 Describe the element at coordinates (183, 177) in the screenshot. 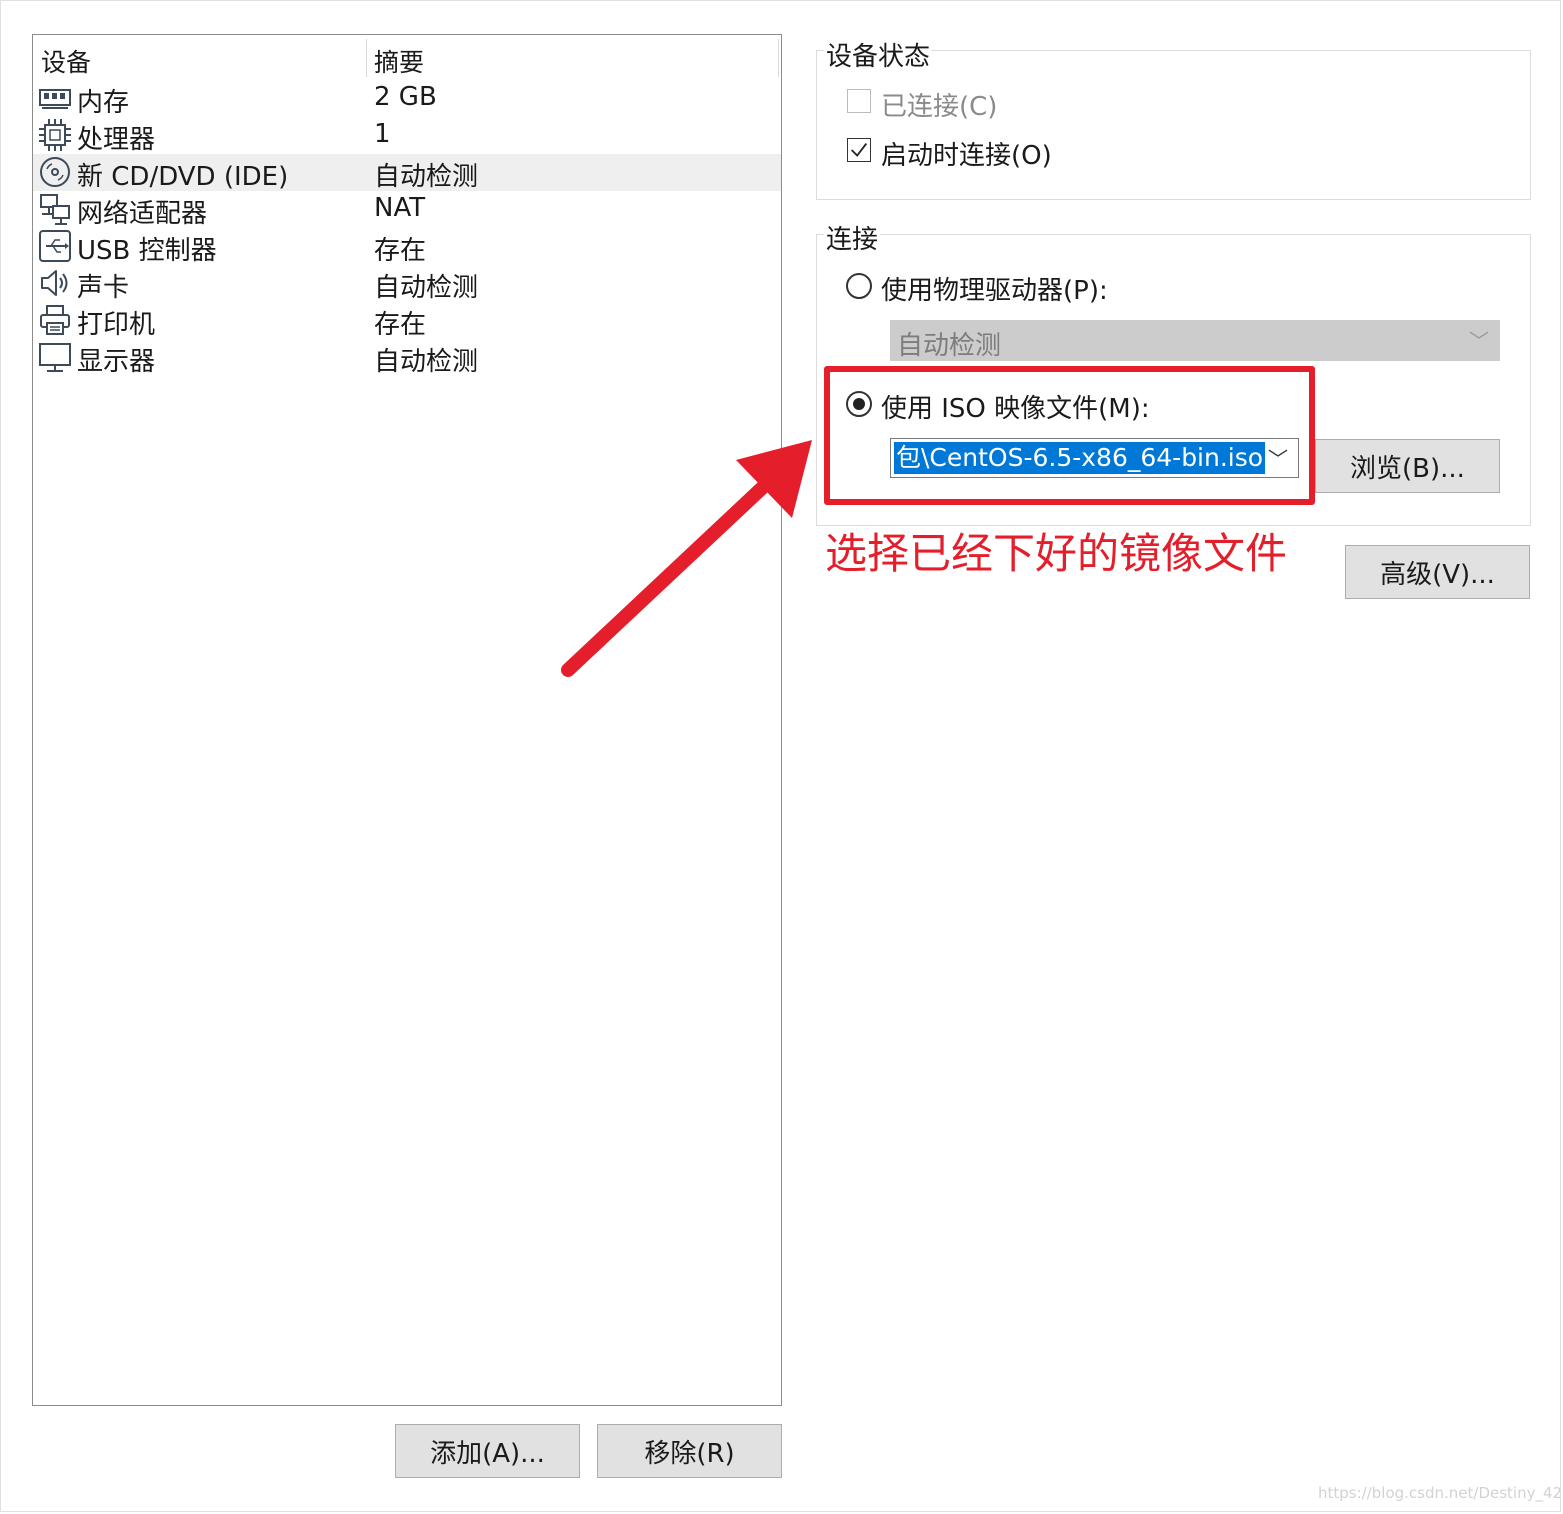

I see `device-name: 新 CD/DVD (IDE)` at that location.